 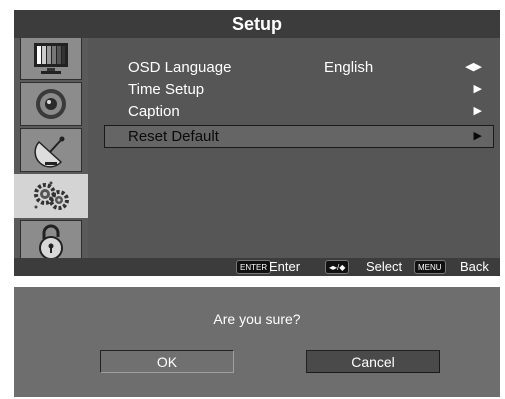 I want to click on picture-icon, so click(x=51, y=58).